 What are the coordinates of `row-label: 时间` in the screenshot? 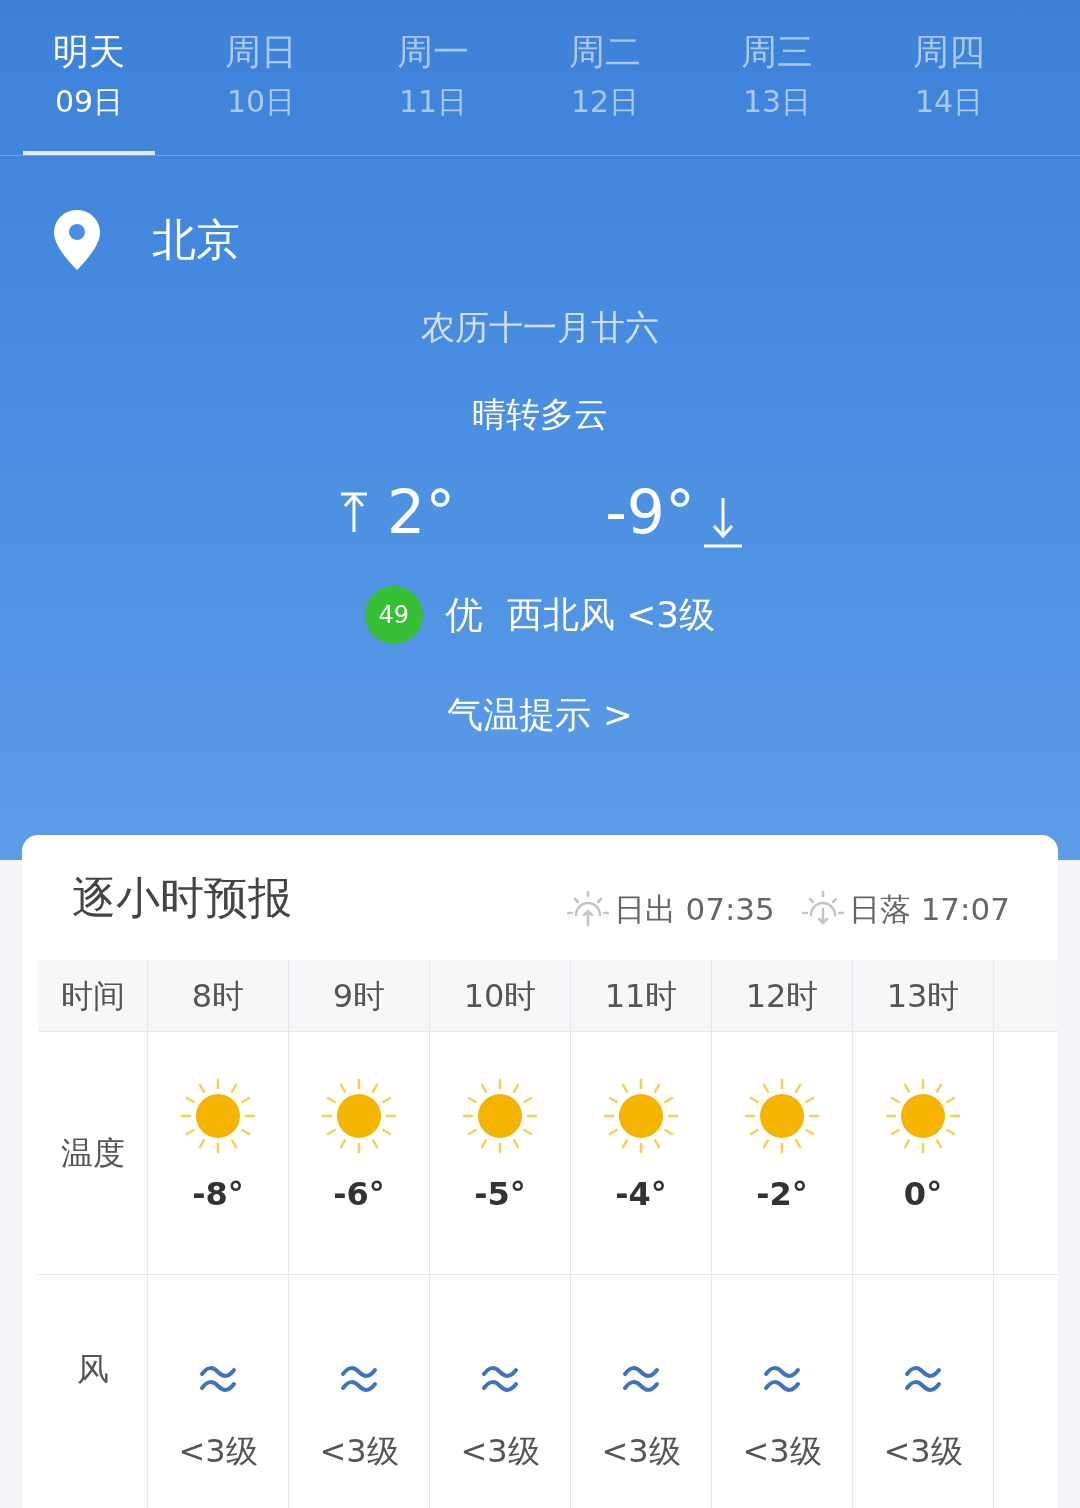 It's located at (93, 995).